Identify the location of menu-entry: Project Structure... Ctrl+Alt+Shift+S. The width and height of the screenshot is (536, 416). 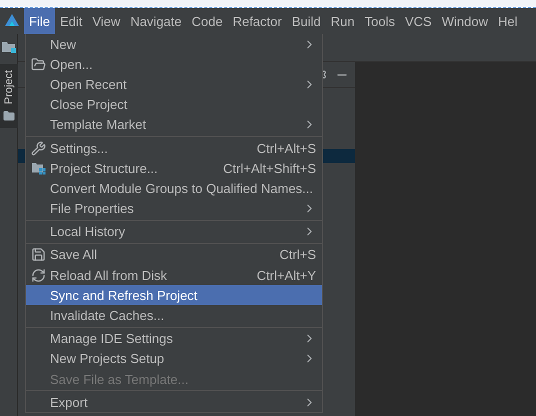
(174, 168).